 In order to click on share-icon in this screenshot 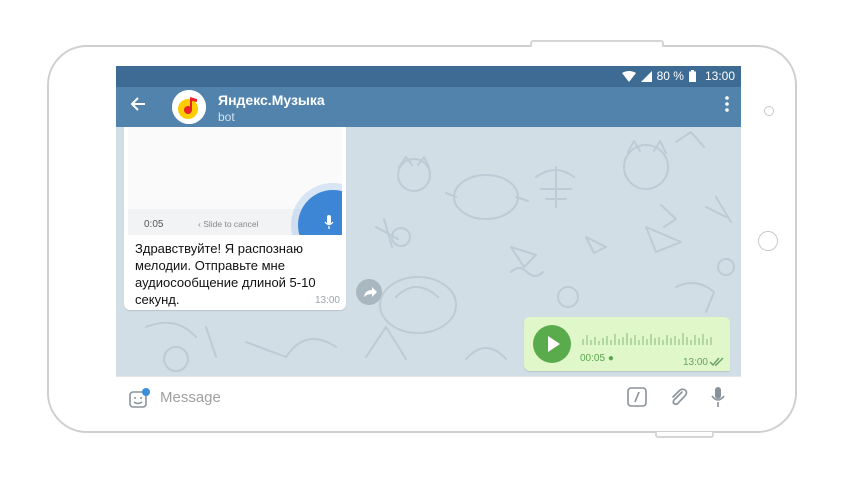, I will do `click(370, 292)`.